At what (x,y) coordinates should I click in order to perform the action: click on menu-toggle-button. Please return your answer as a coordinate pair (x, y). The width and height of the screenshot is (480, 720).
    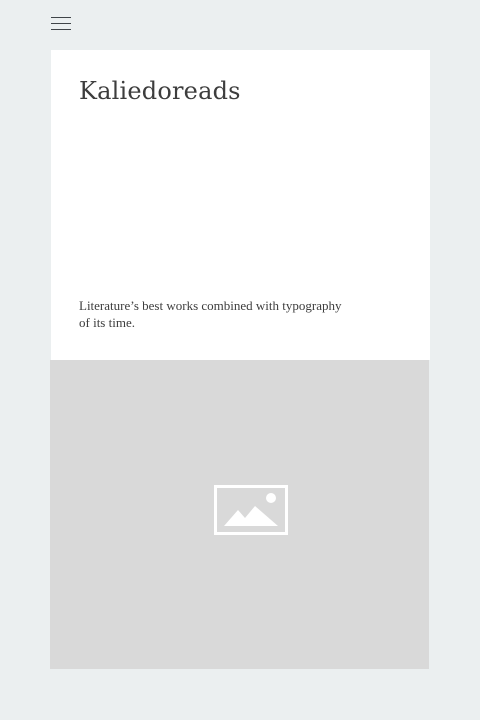
    Looking at the image, I should click on (61, 24).